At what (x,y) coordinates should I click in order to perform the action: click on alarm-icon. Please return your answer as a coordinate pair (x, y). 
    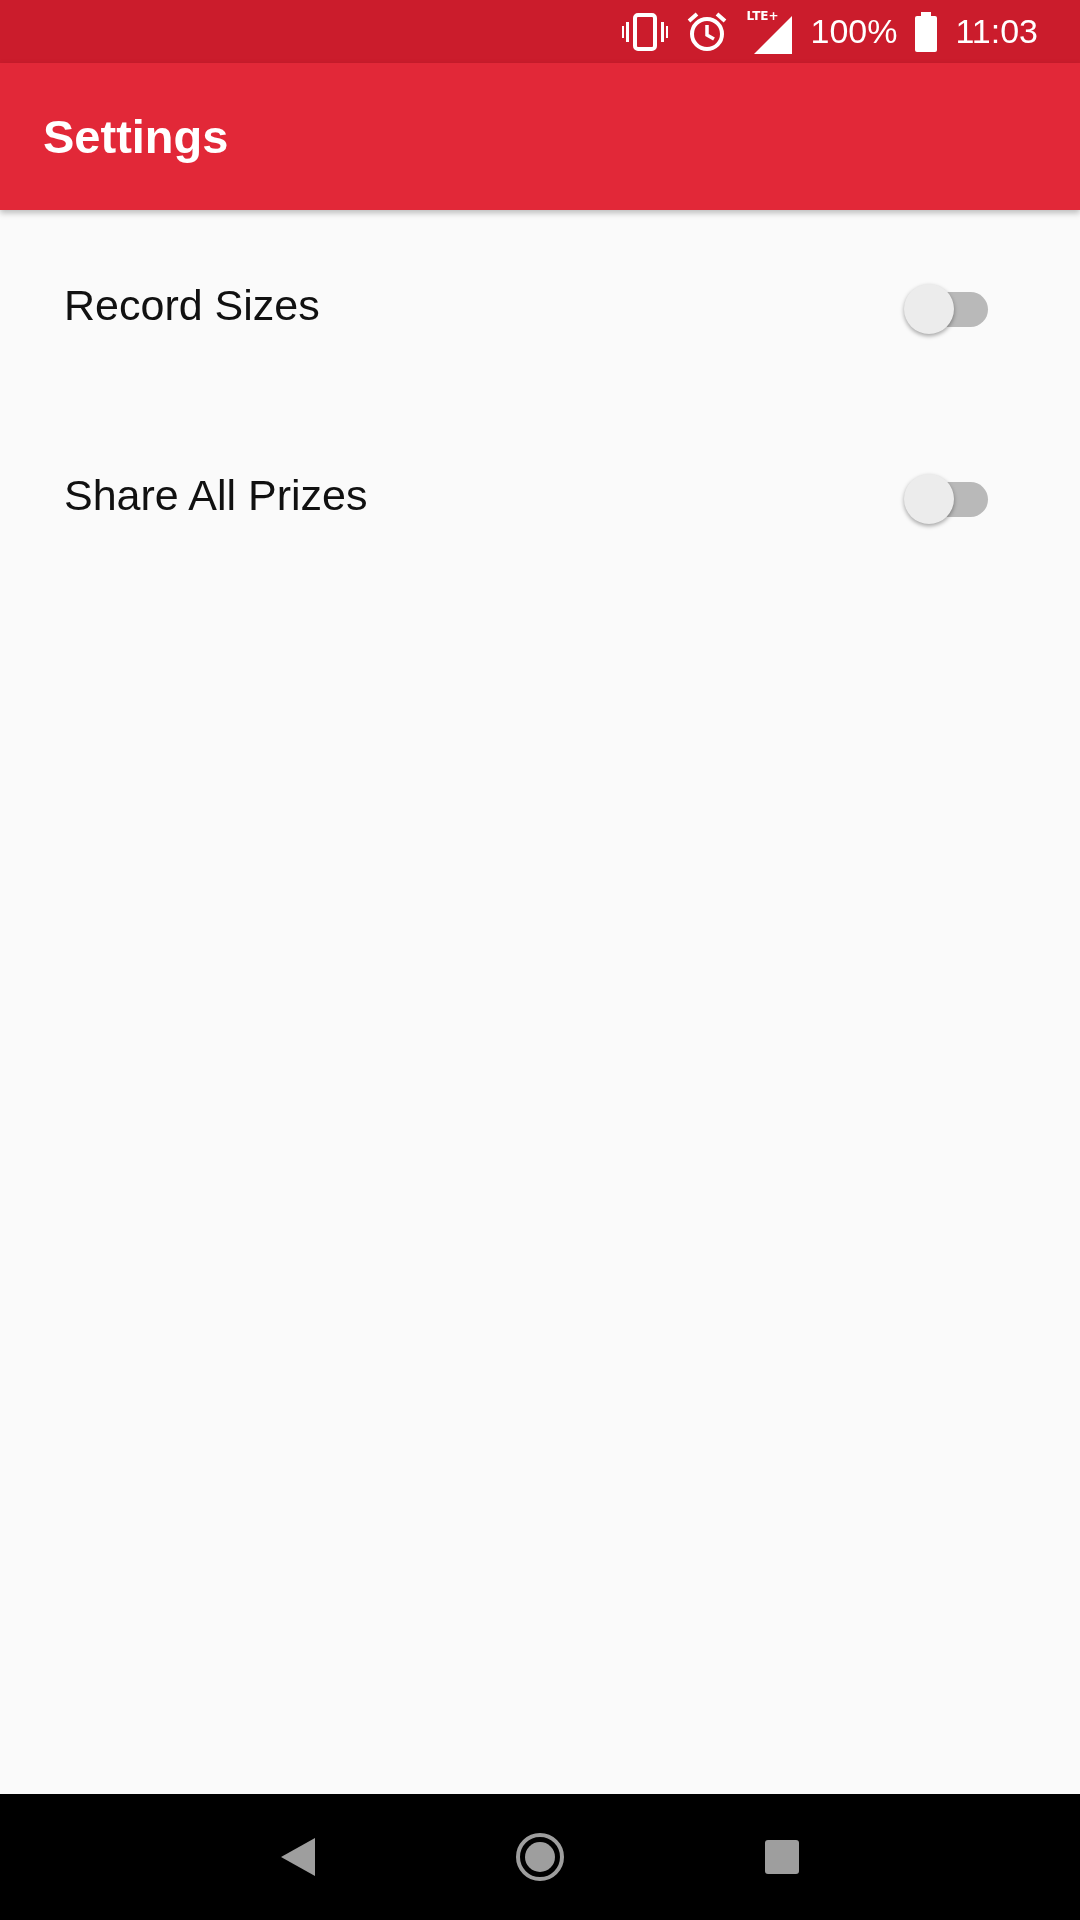
    Looking at the image, I should click on (707, 31).